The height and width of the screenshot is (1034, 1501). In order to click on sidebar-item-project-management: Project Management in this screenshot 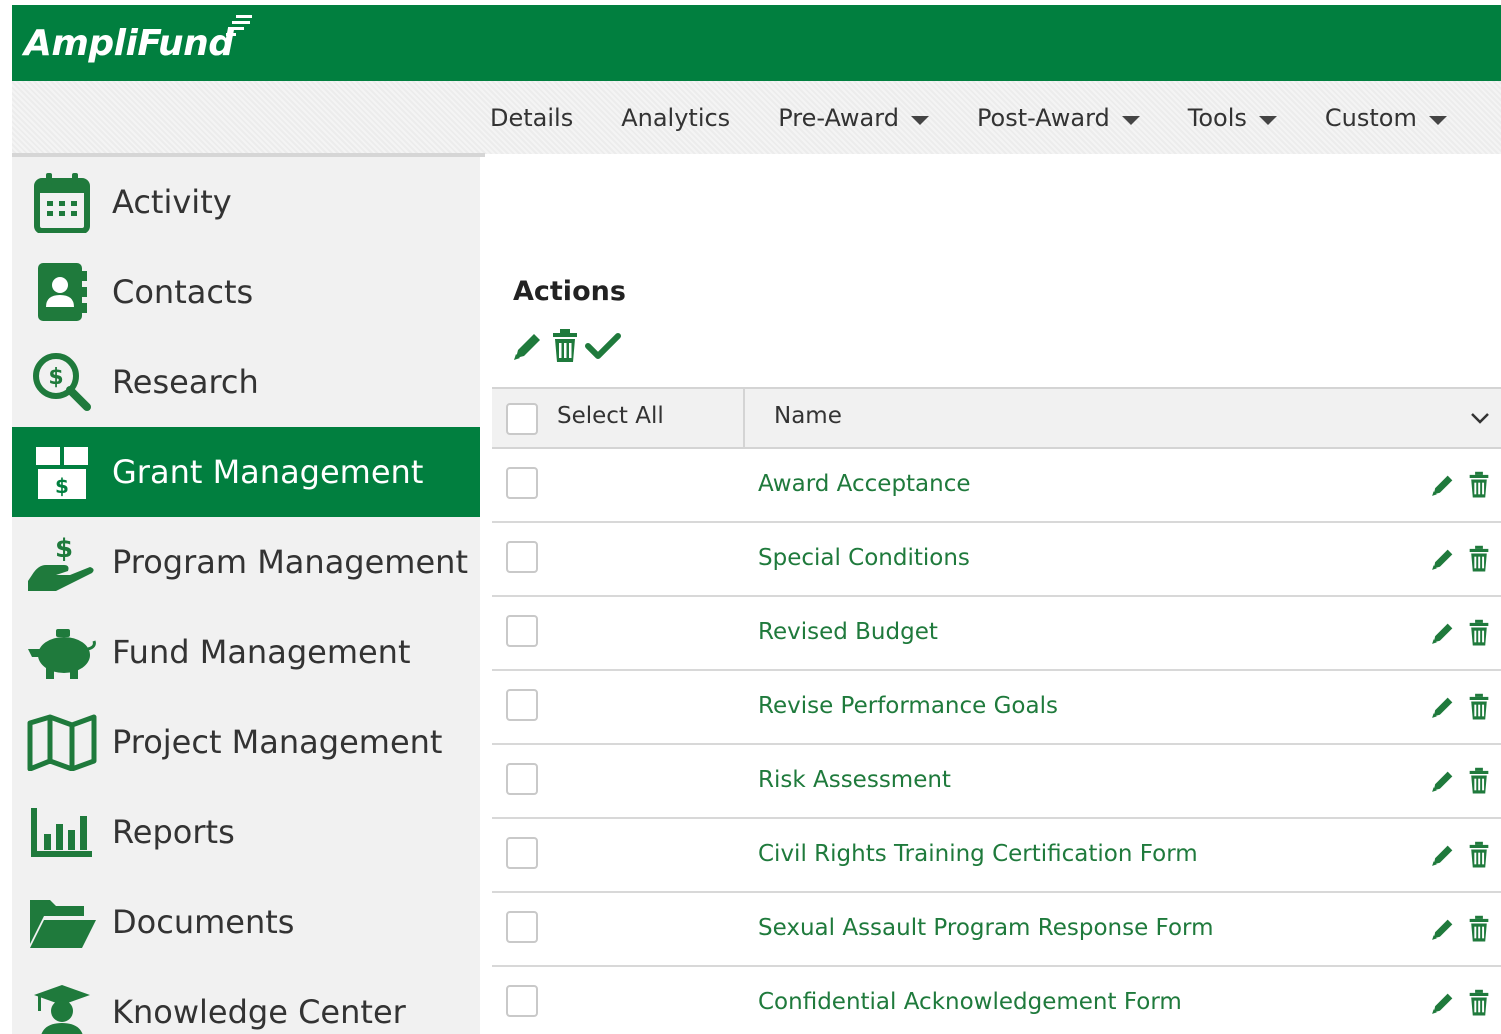, I will do `click(246, 742)`.